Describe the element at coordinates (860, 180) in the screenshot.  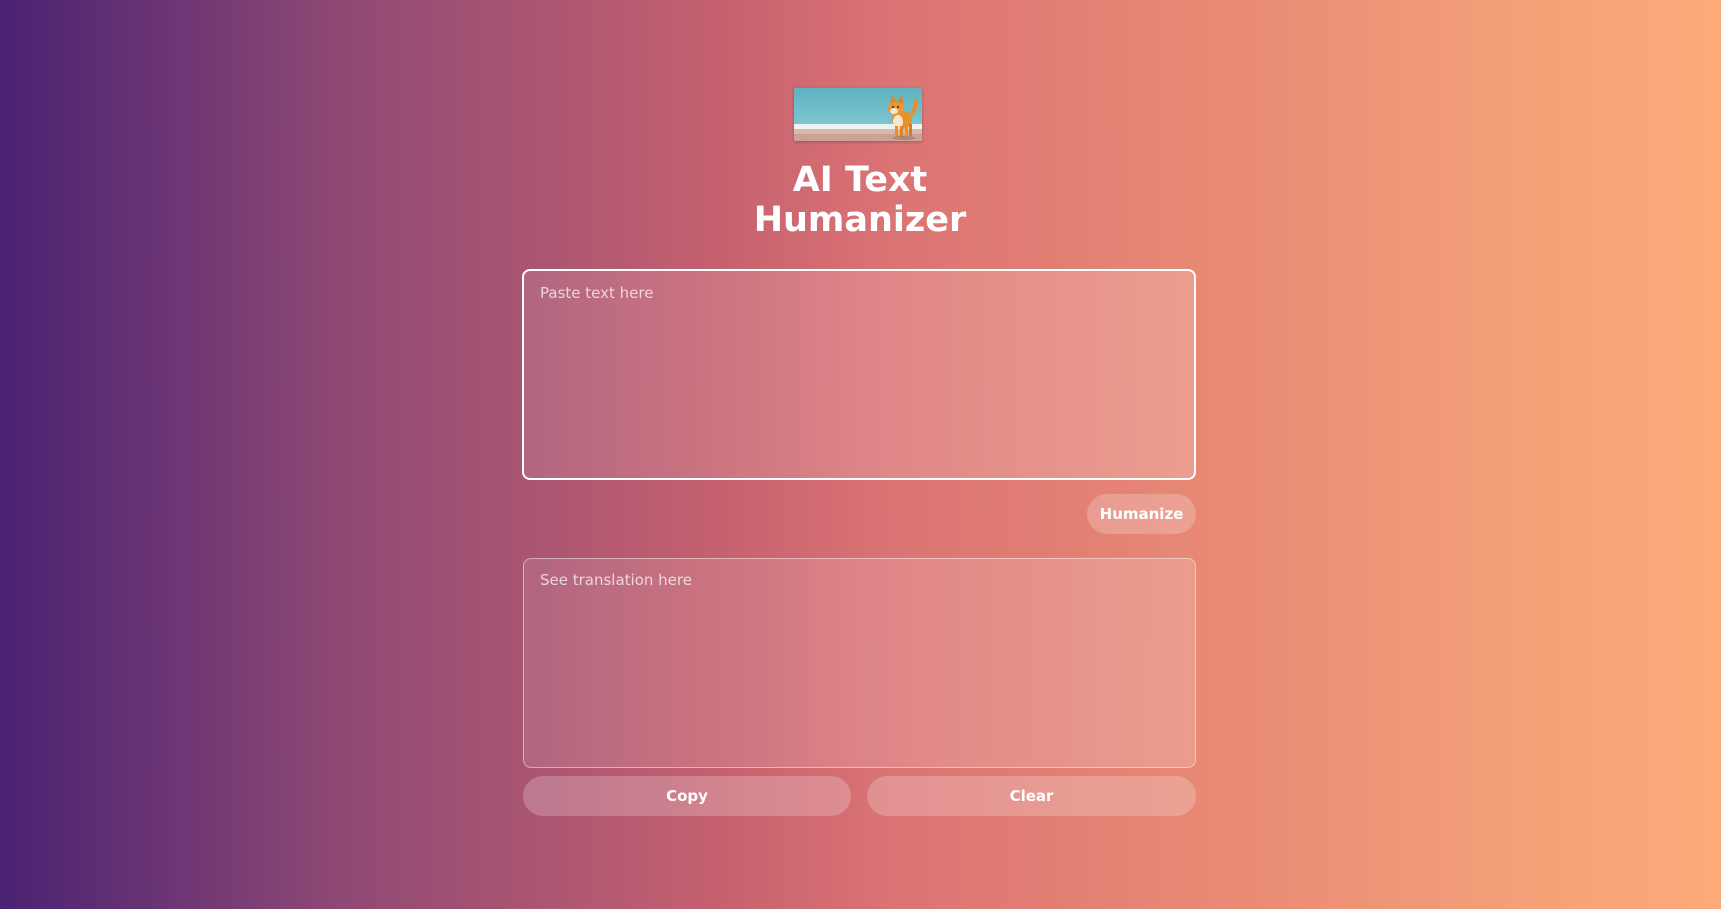
I see `page-title-line1: AI Text` at that location.